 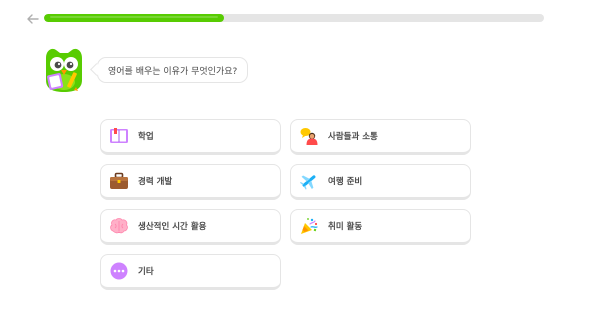 What do you see at coordinates (119, 271) in the screenshot?
I see `more-dots-icon` at bounding box center [119, 271].